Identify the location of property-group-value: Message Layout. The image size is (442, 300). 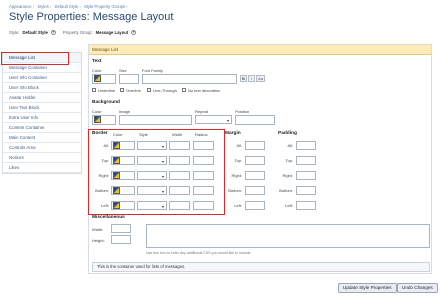
(112, 32).